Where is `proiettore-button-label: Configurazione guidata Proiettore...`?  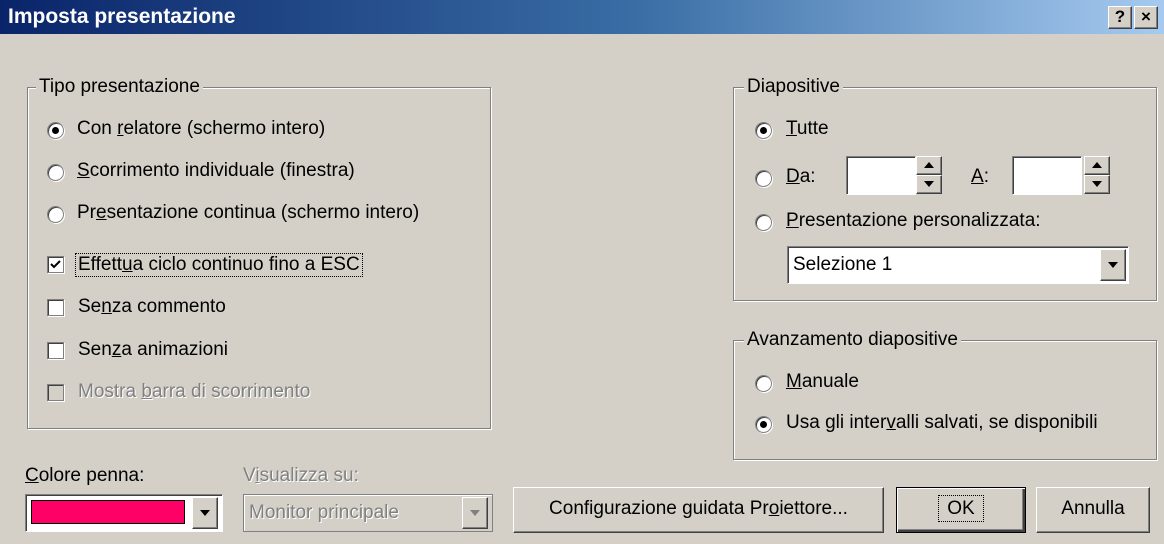 proiettore-button-label: Configurazione guidata Proiettore... is located at coordinates (698, 508).